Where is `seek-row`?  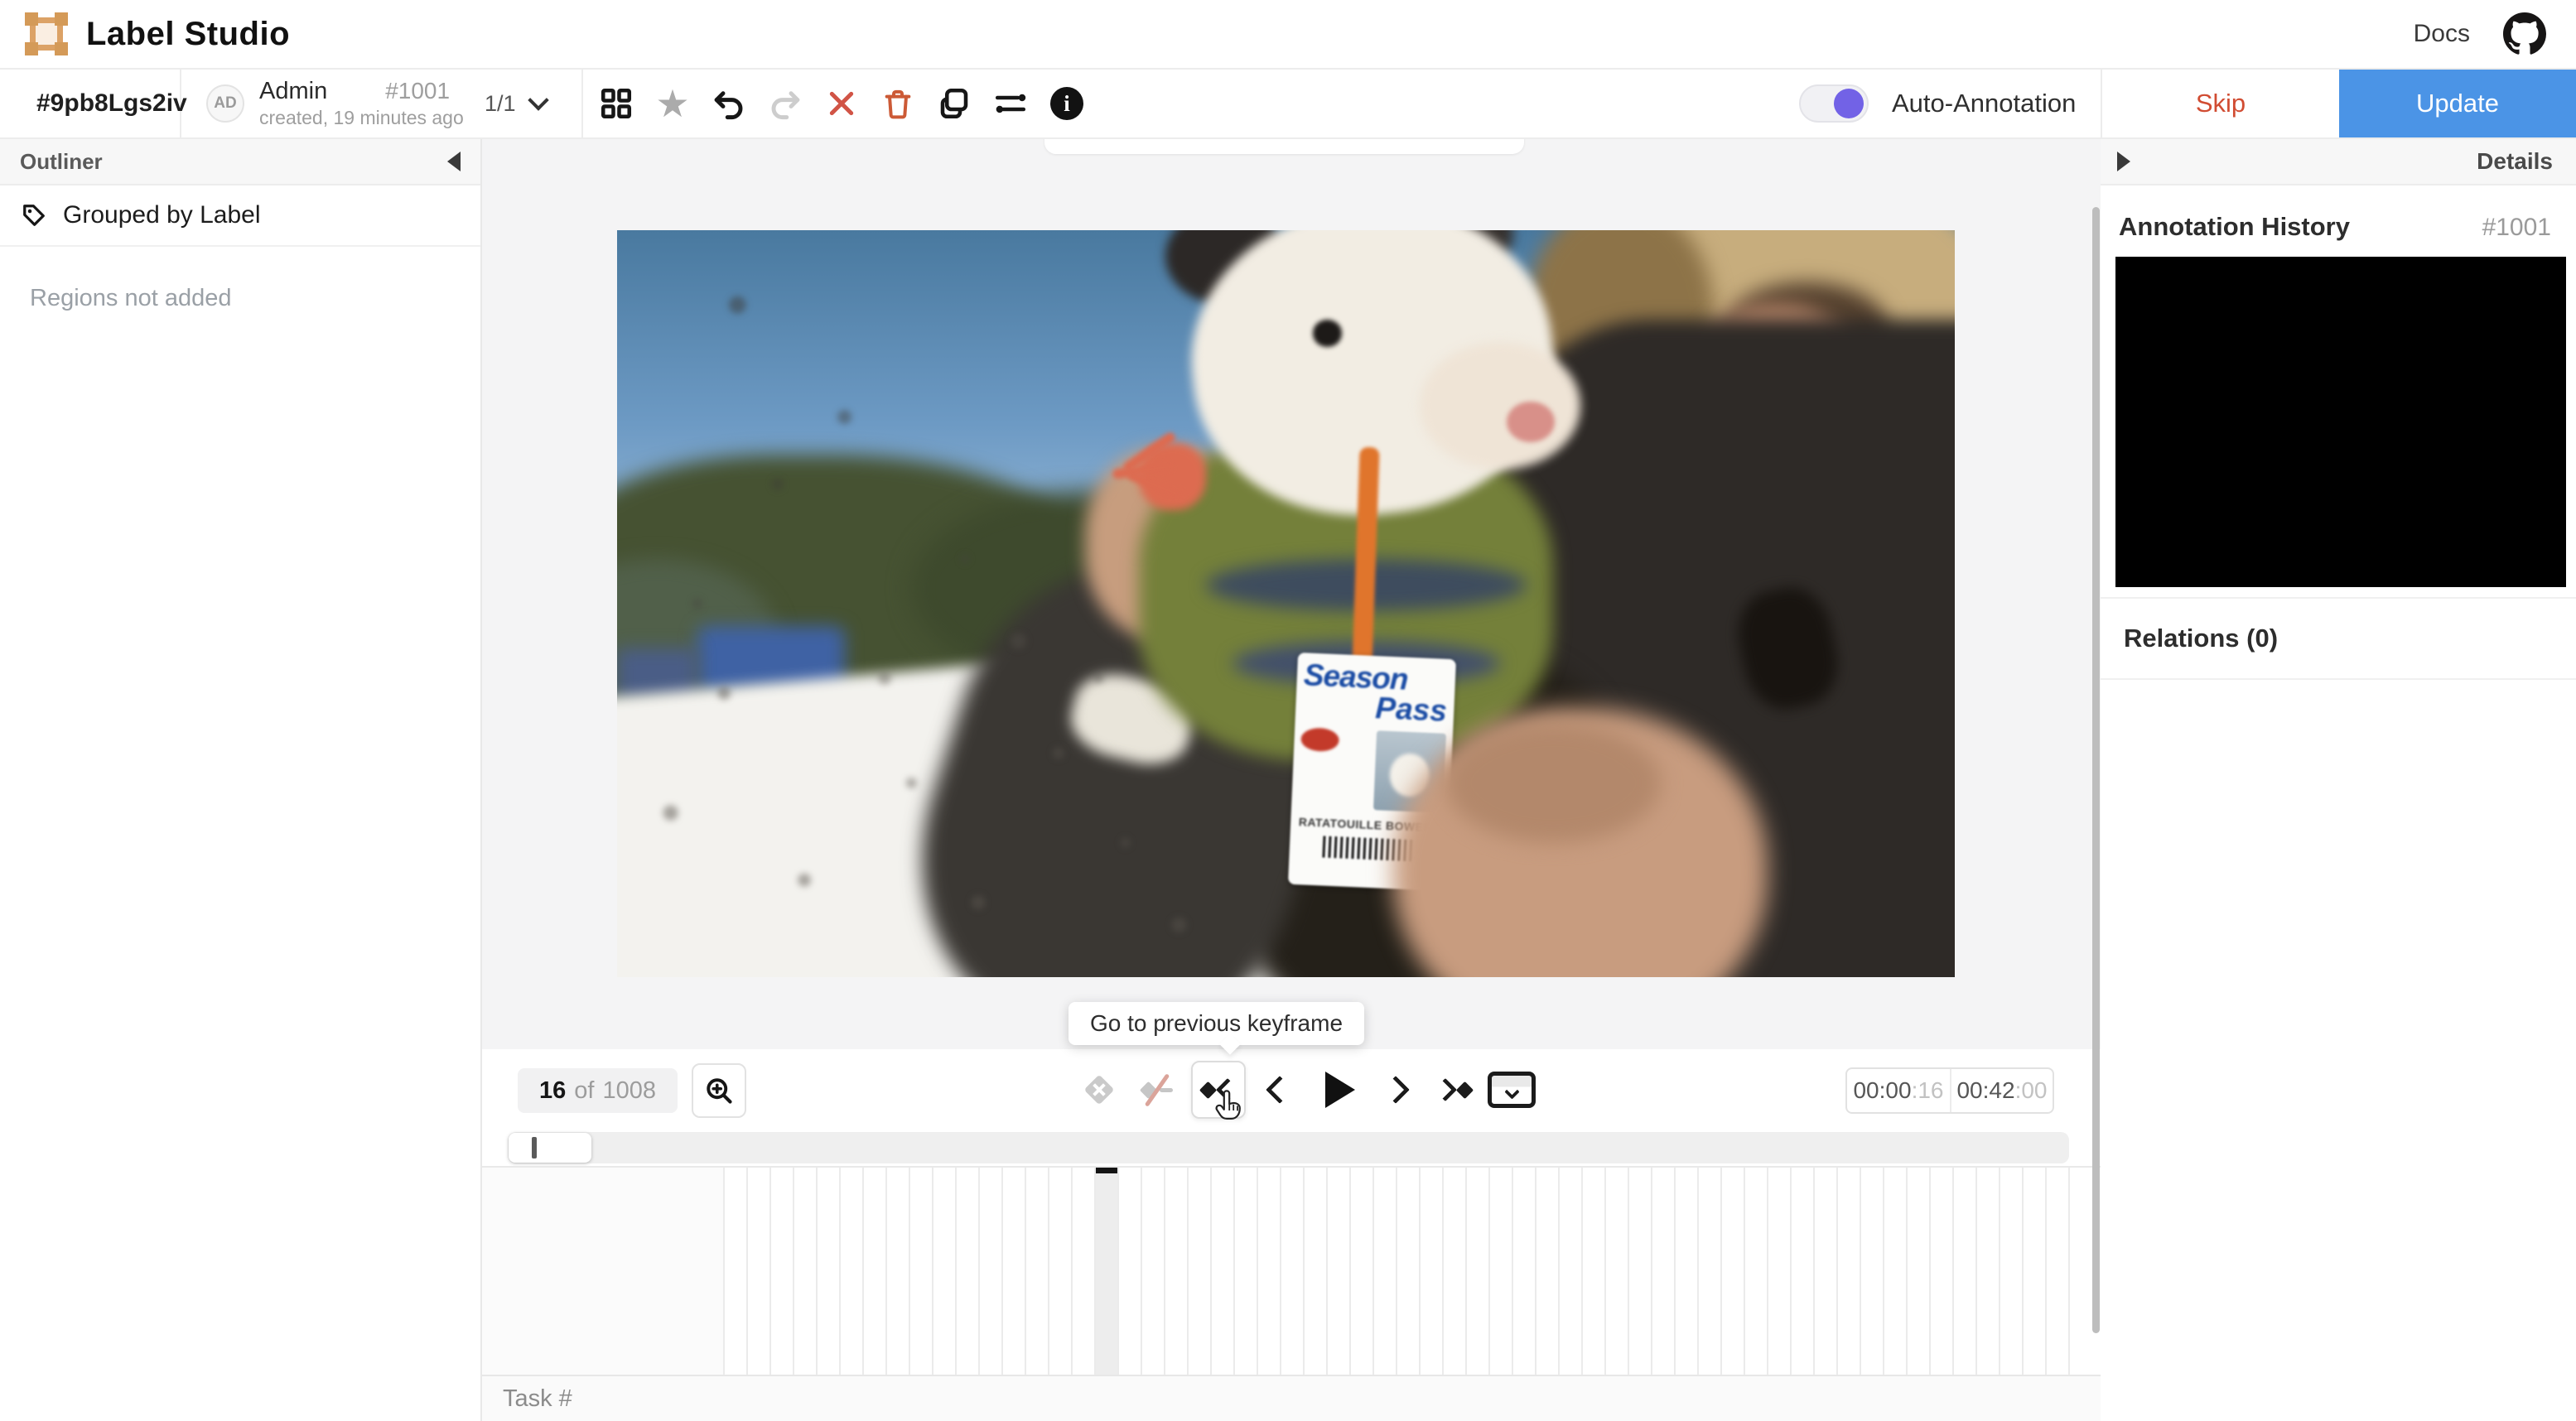
seek-row is located at coordinates (1292, 1148).